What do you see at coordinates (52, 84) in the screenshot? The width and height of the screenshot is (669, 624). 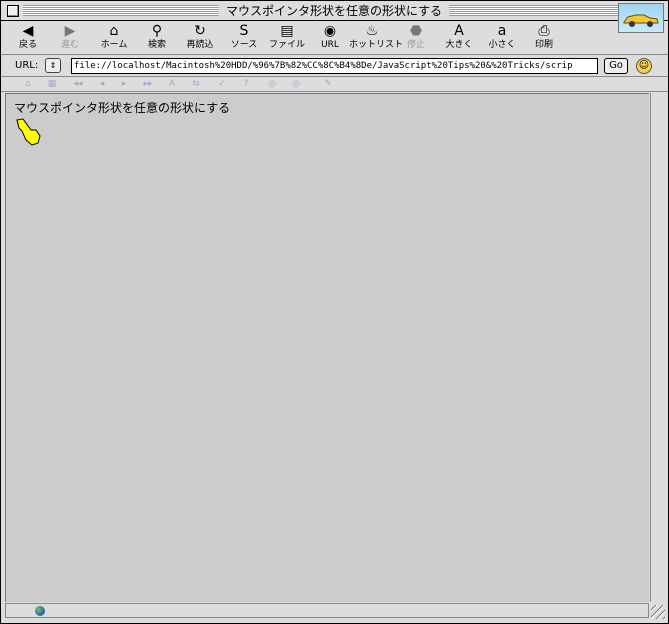 I see `nav-toolbar-icon: ▦` at bounding box center [52, 84].